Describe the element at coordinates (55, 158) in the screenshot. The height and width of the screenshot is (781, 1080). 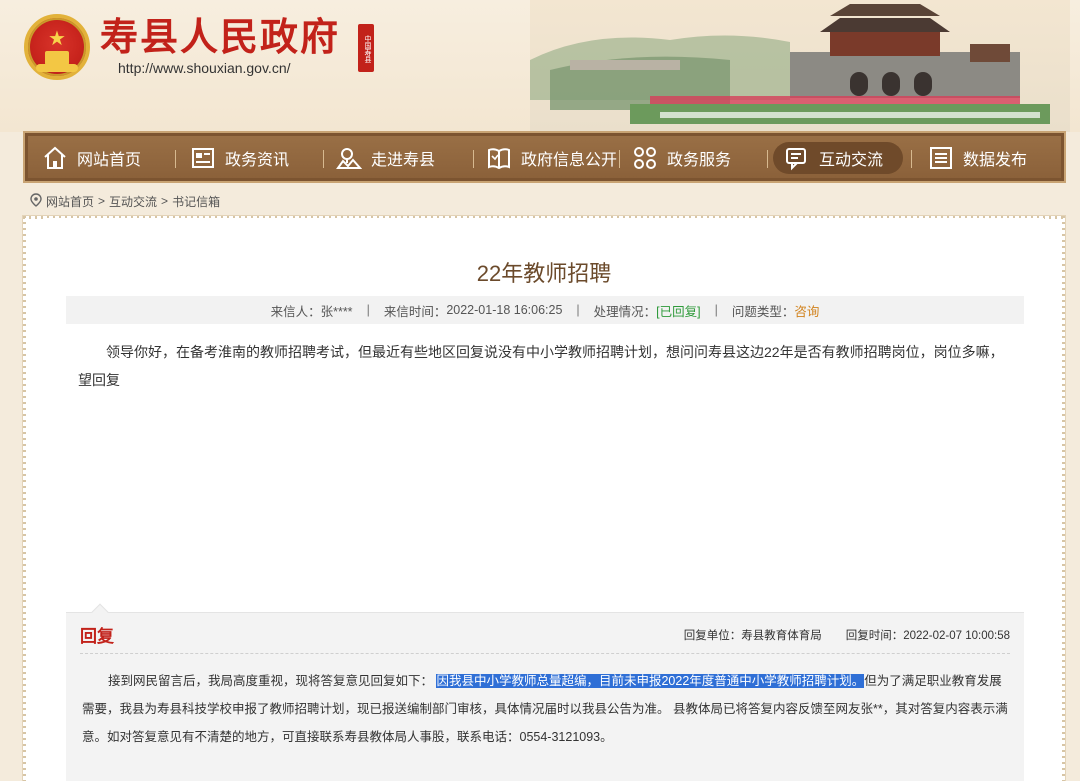
I see `home-icon` at that location.